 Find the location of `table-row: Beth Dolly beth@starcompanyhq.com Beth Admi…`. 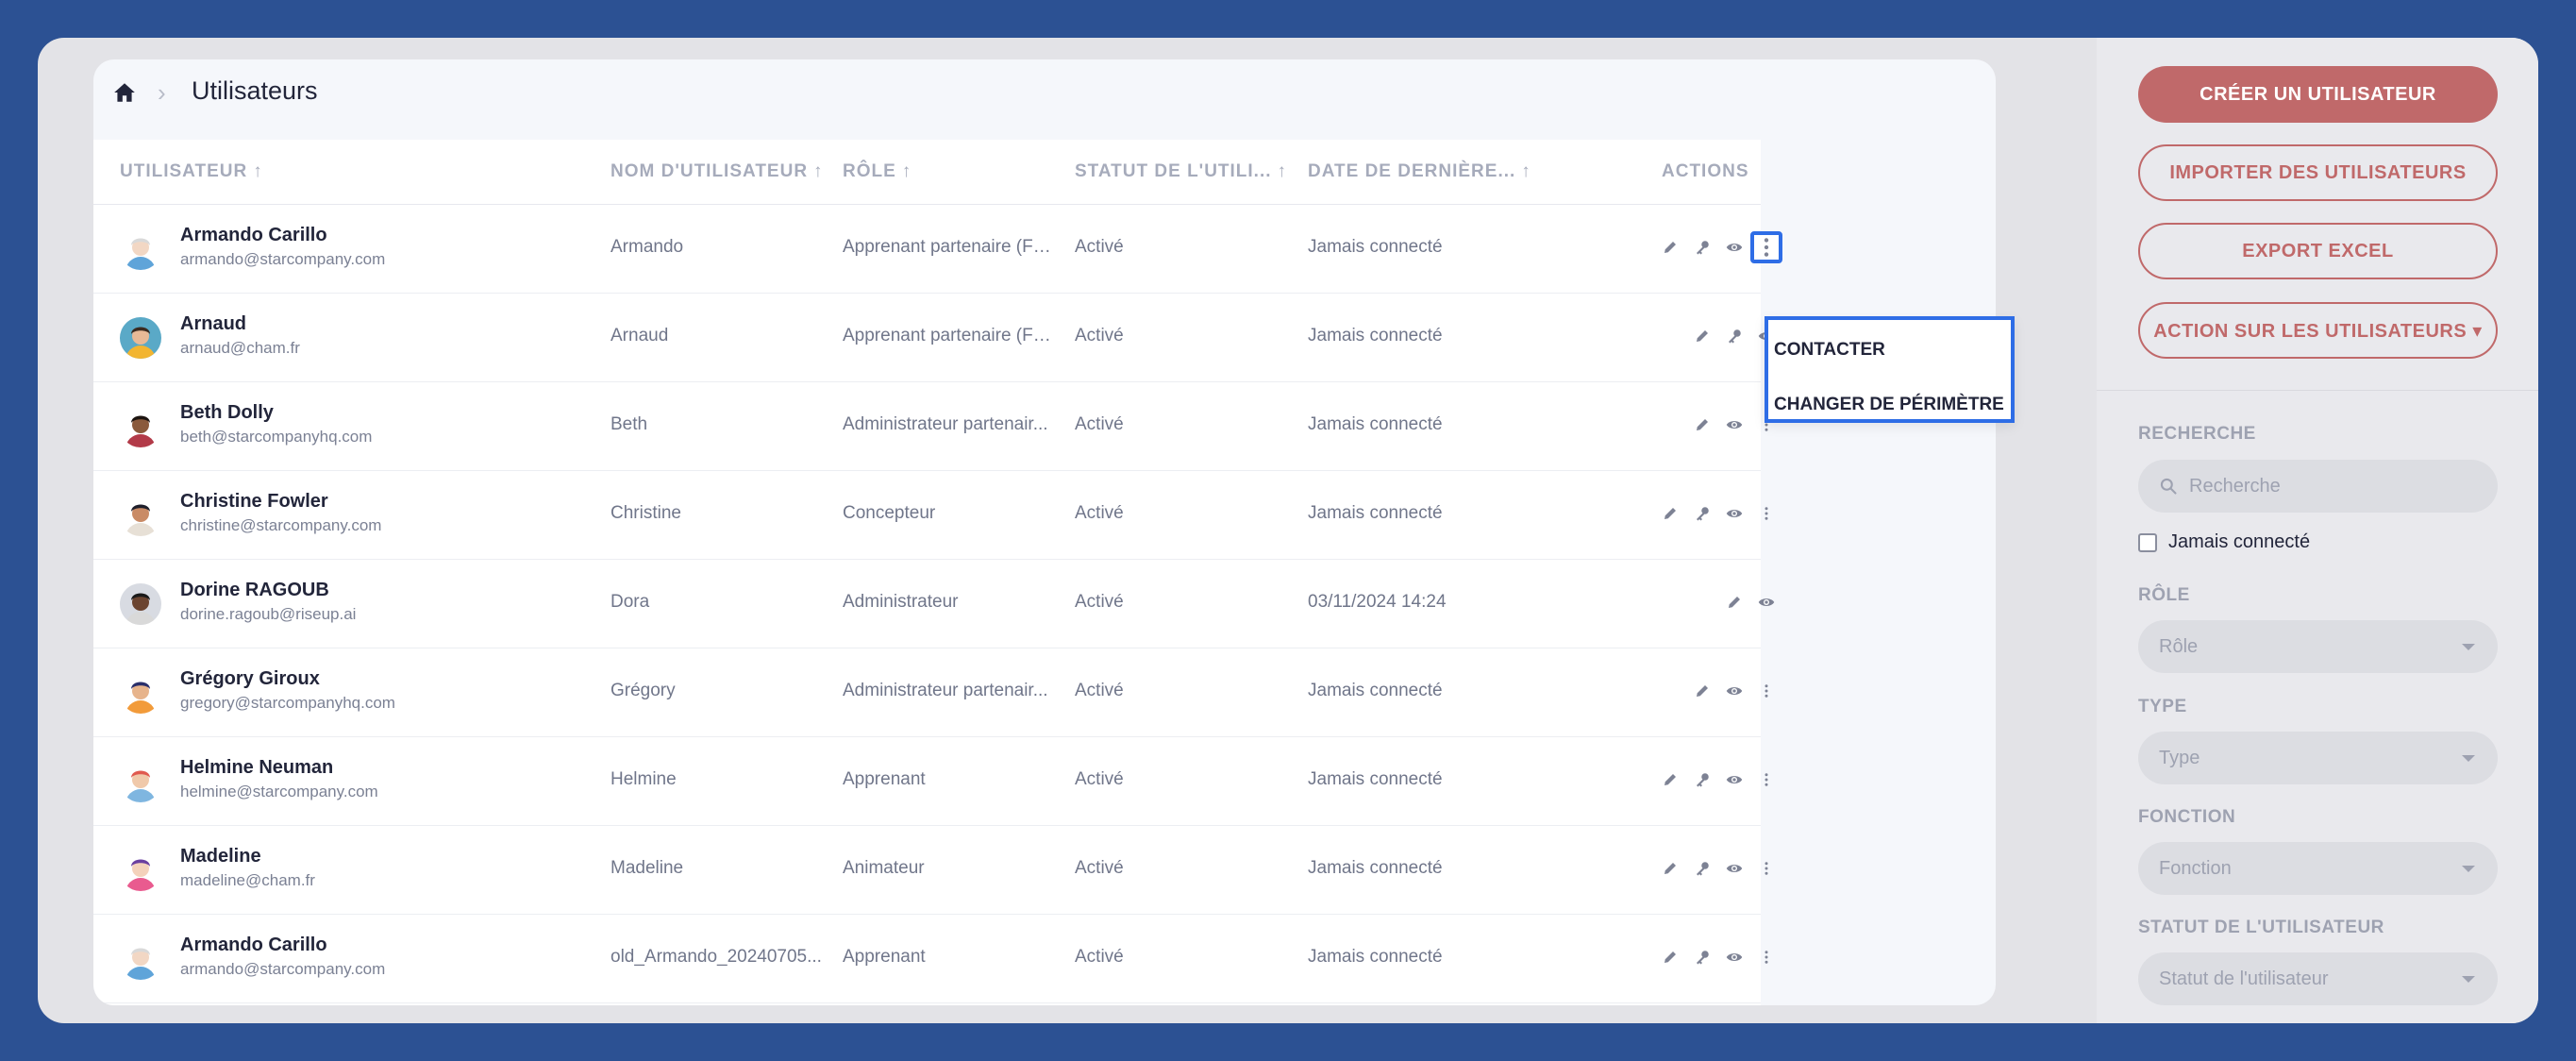

table-row: Beth Dolly beth@starcompanyhq.com Beth Admi… is located at coordinates (930, 426).